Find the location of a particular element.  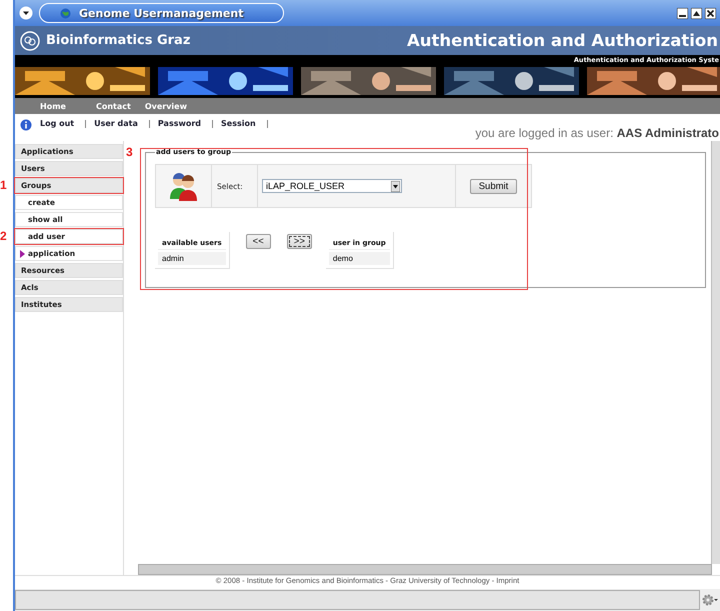

triangle-icon is located at coordinates (22, 254).